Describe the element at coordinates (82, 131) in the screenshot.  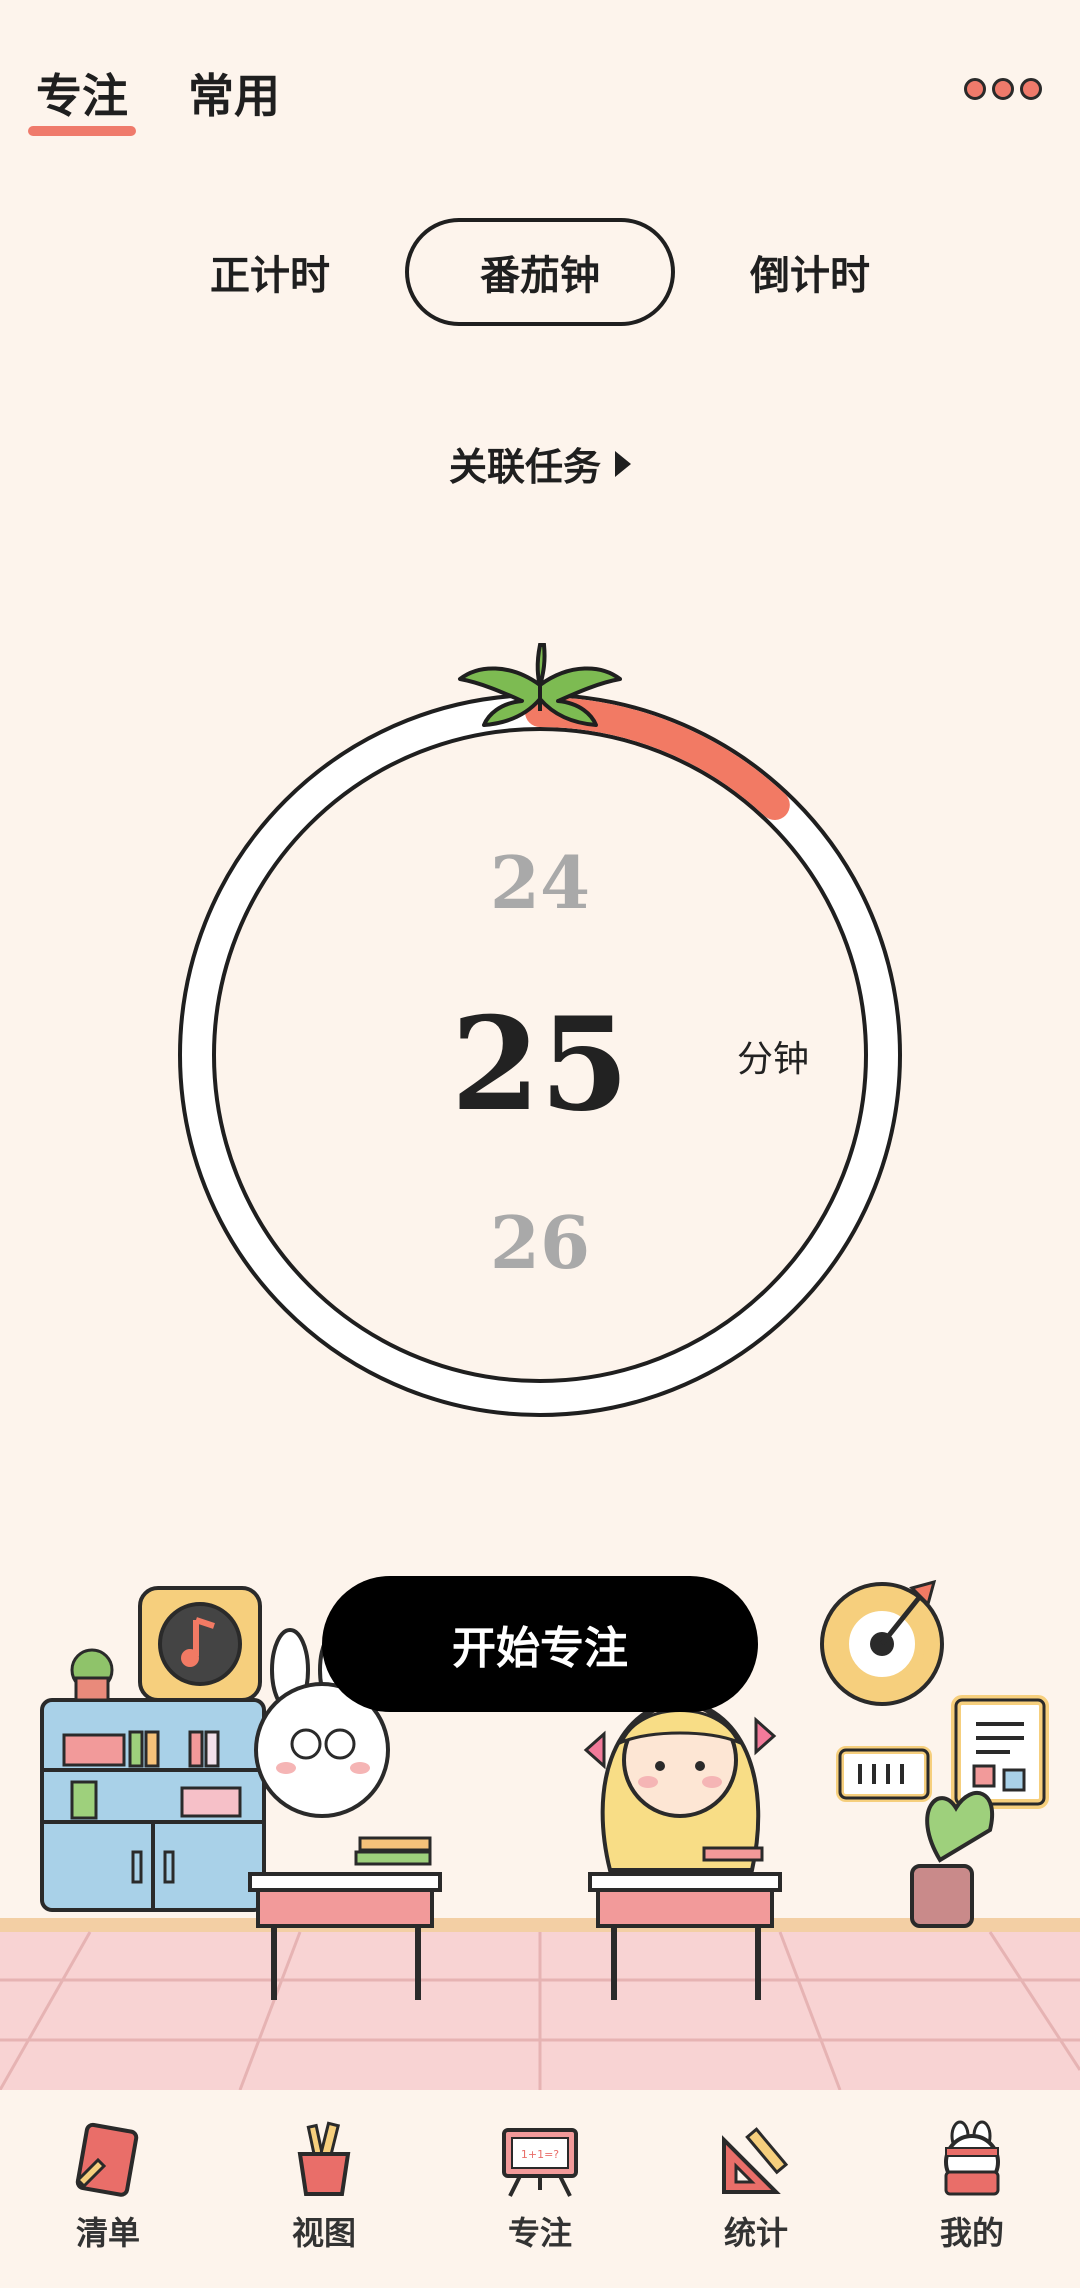
I see `active-tab-underline` at that location.